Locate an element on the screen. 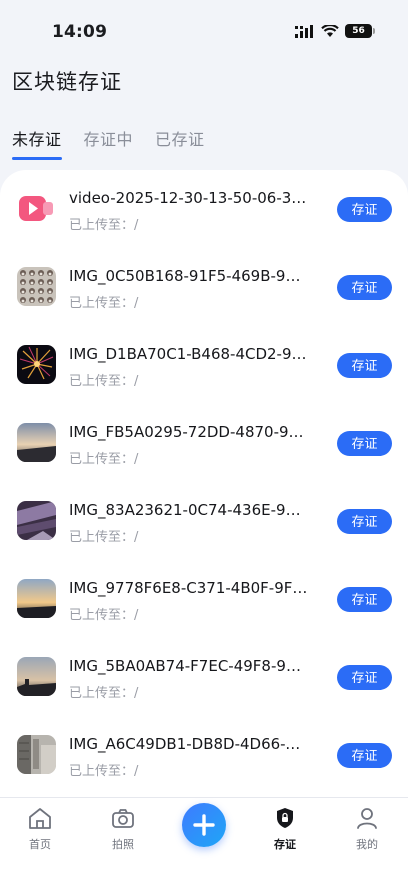  bottom-tab-bar: 首页 拍照 存证 我的 is located at coordinates (204, 840).